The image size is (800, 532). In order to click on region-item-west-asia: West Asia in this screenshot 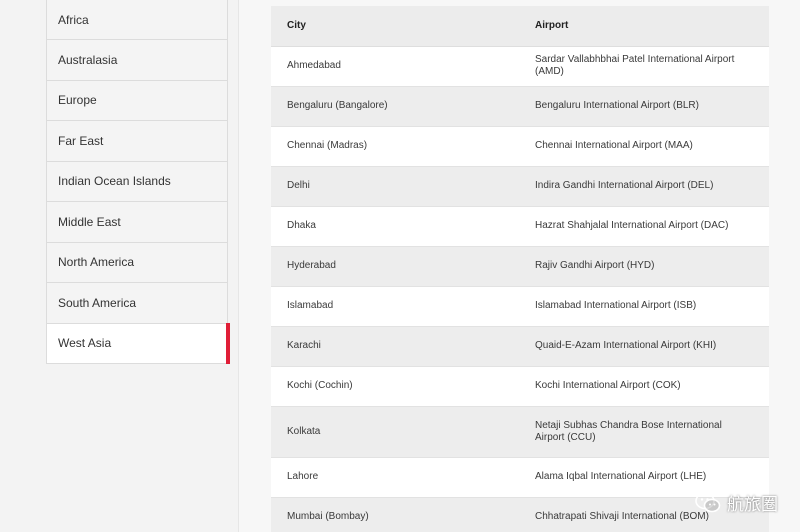, I will do `click(138, 343)`.